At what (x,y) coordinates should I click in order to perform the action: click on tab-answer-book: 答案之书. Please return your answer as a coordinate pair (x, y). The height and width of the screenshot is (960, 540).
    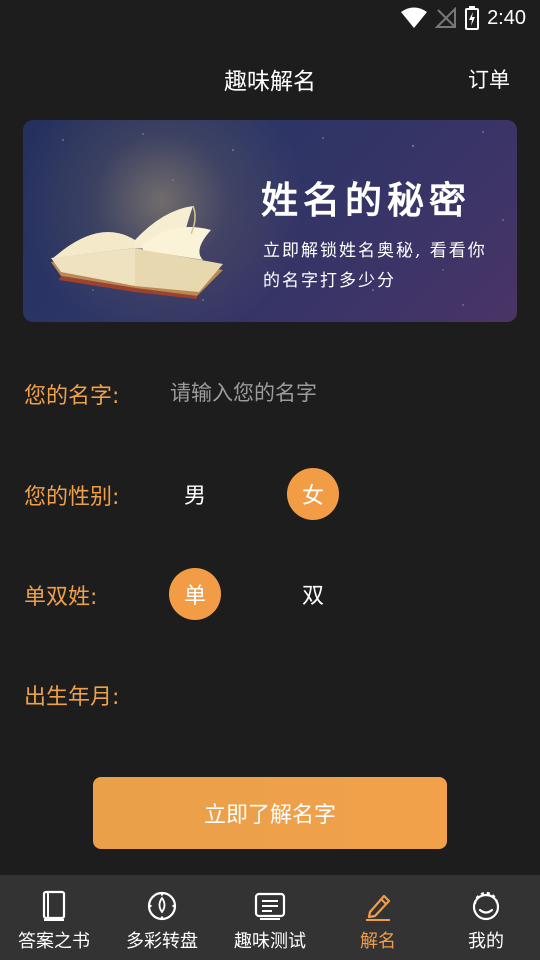
    Looking at the image, I should click on (54, 917).